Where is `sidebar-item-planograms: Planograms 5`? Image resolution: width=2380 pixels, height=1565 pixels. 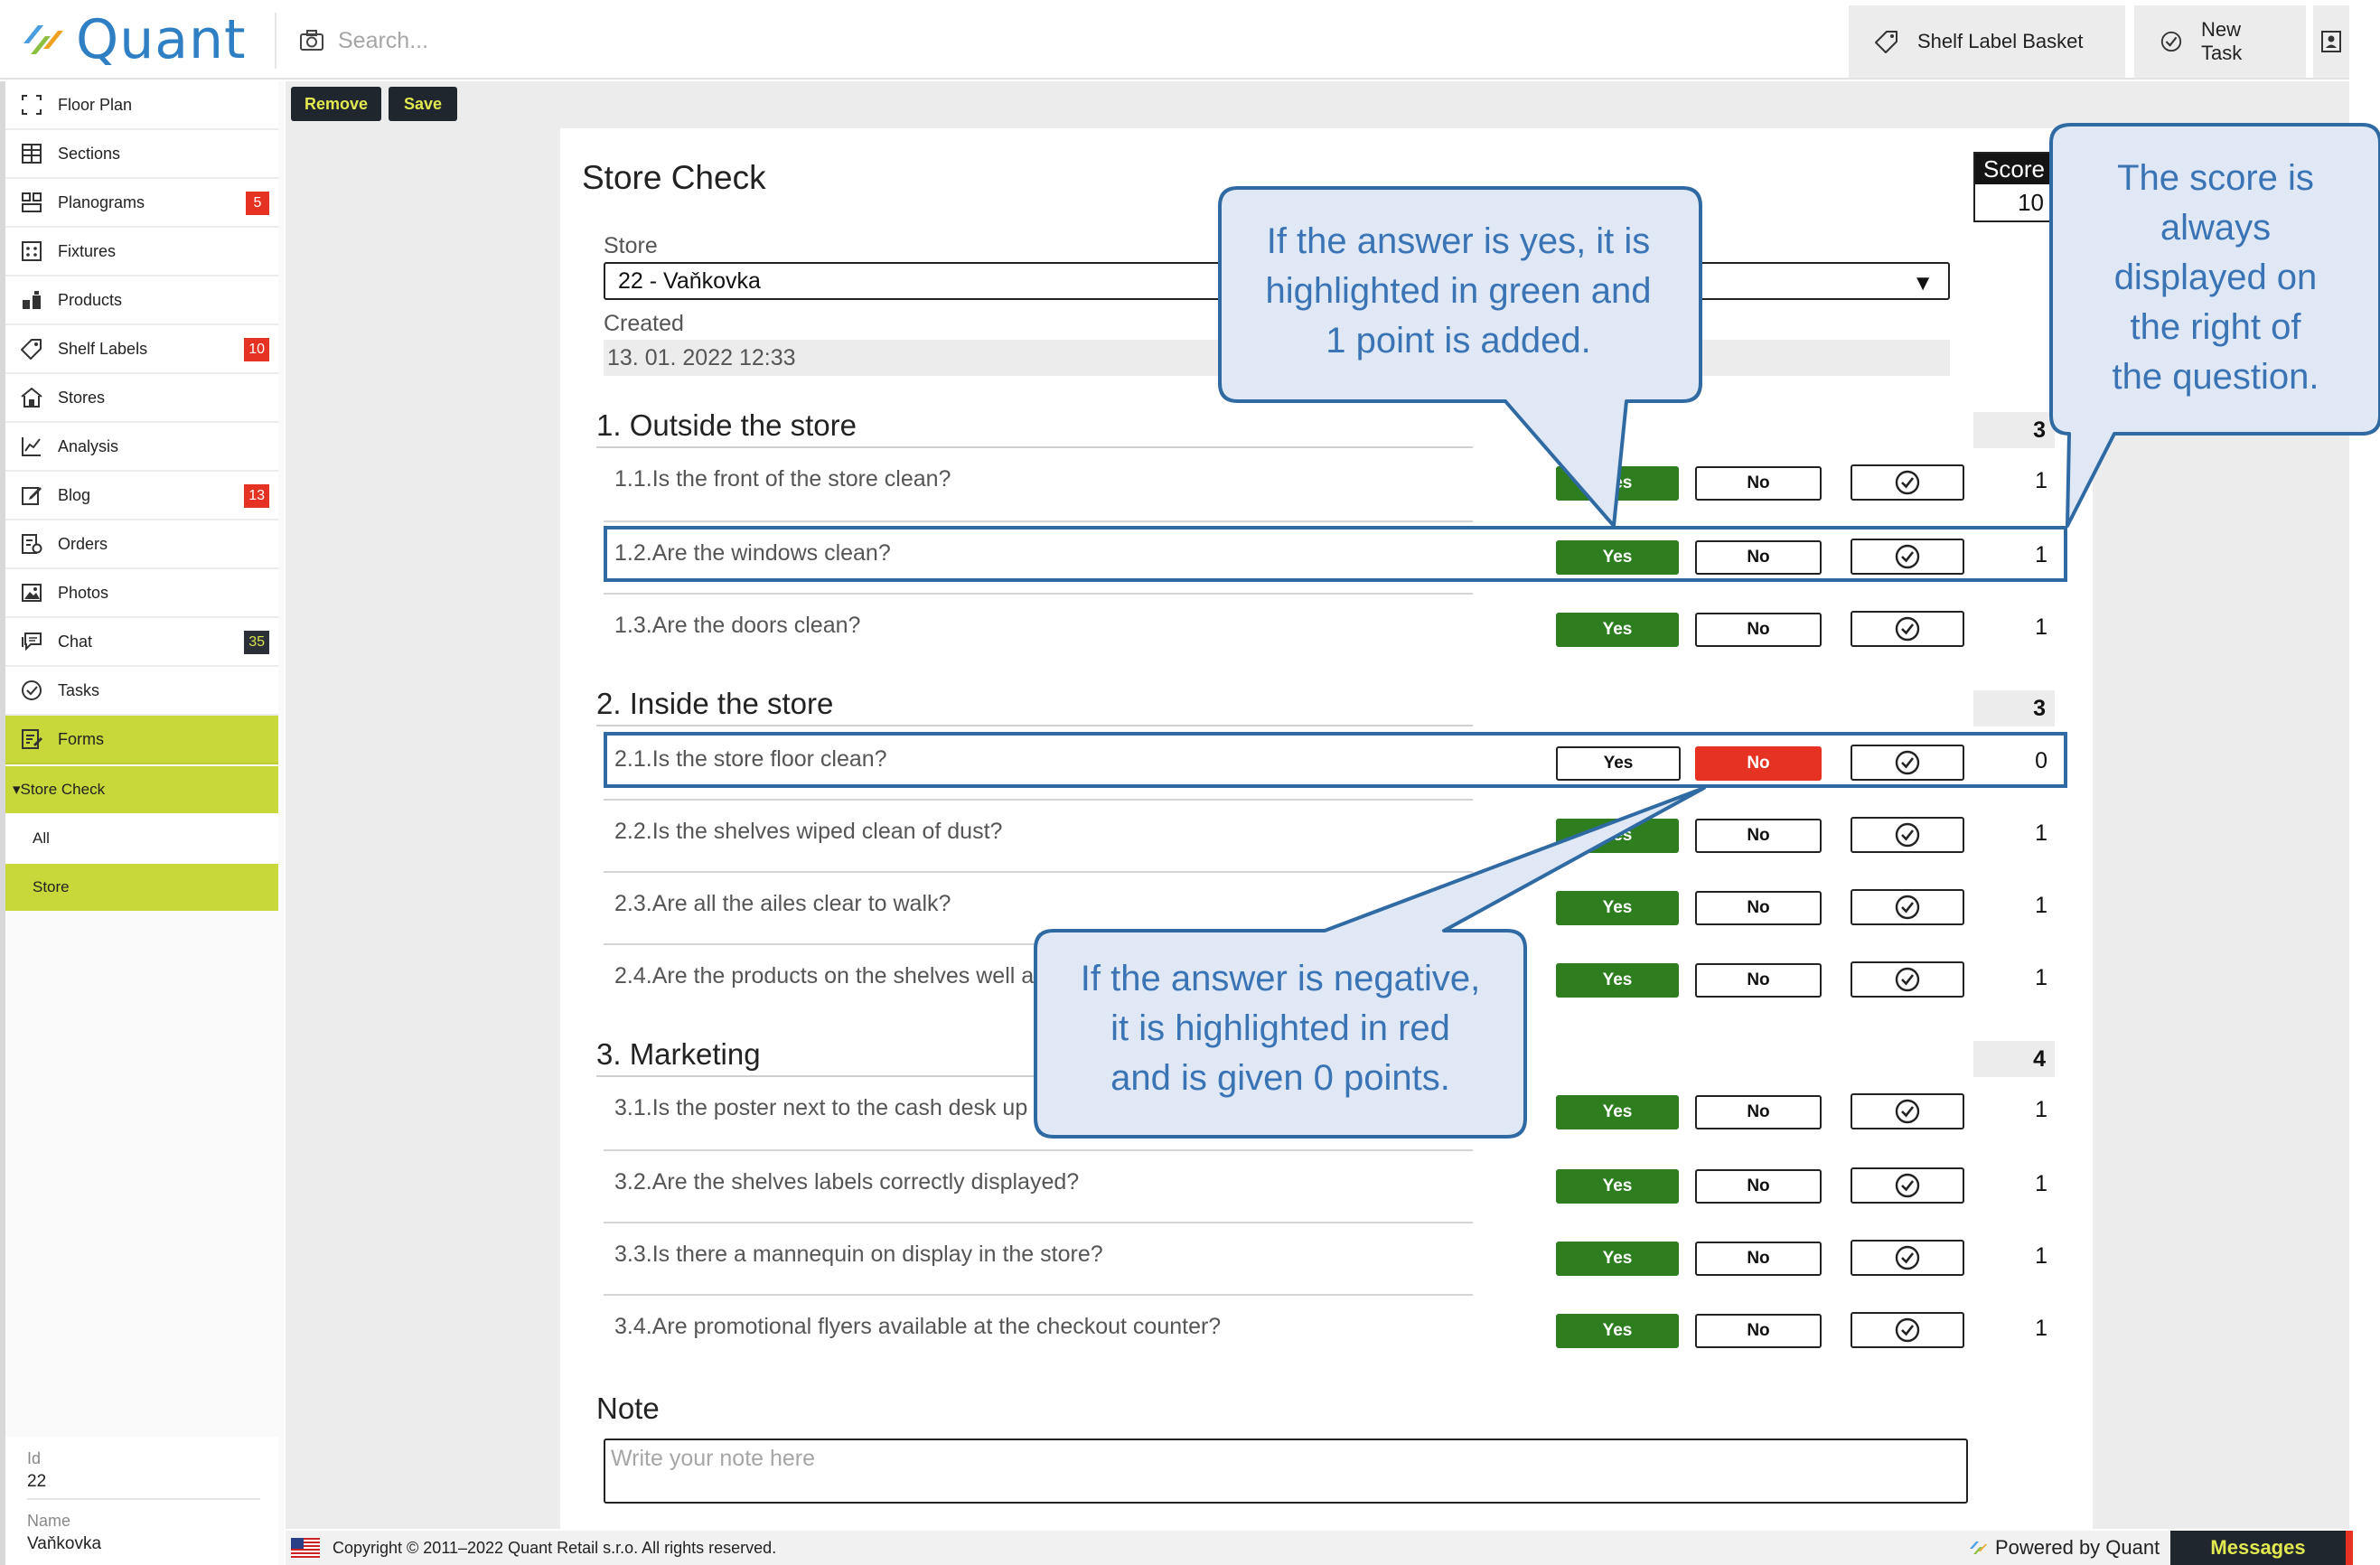
sidebar-item-planograms: Planograms 5 is located at coordinates (141, 203).